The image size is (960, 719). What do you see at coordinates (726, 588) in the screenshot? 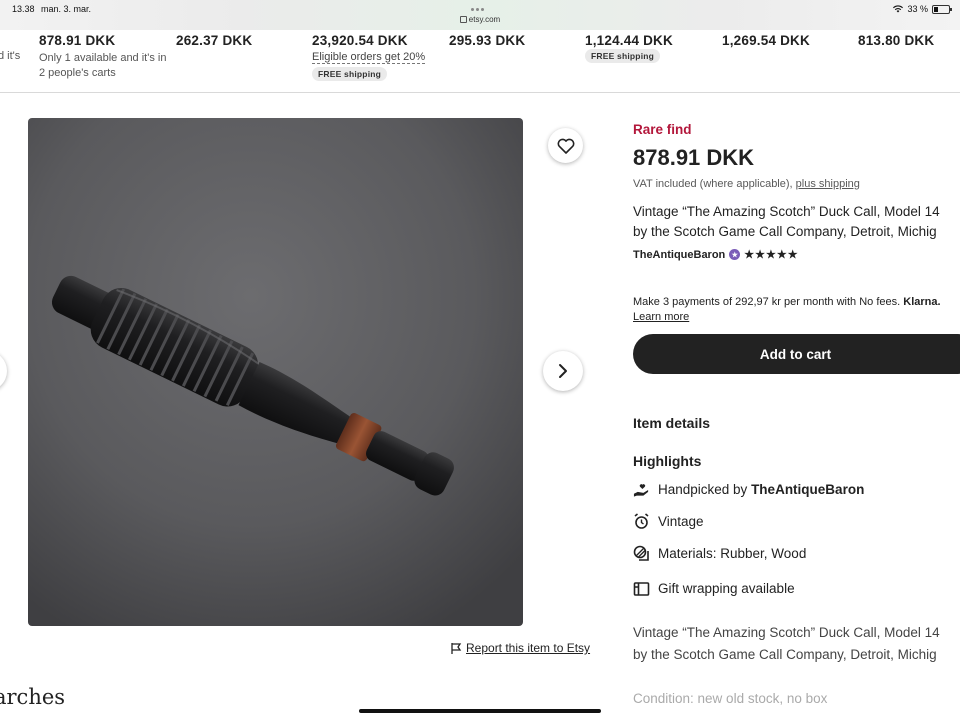
I see `highlight-text: Gift wrapping available` at bounding box center [726, 588].